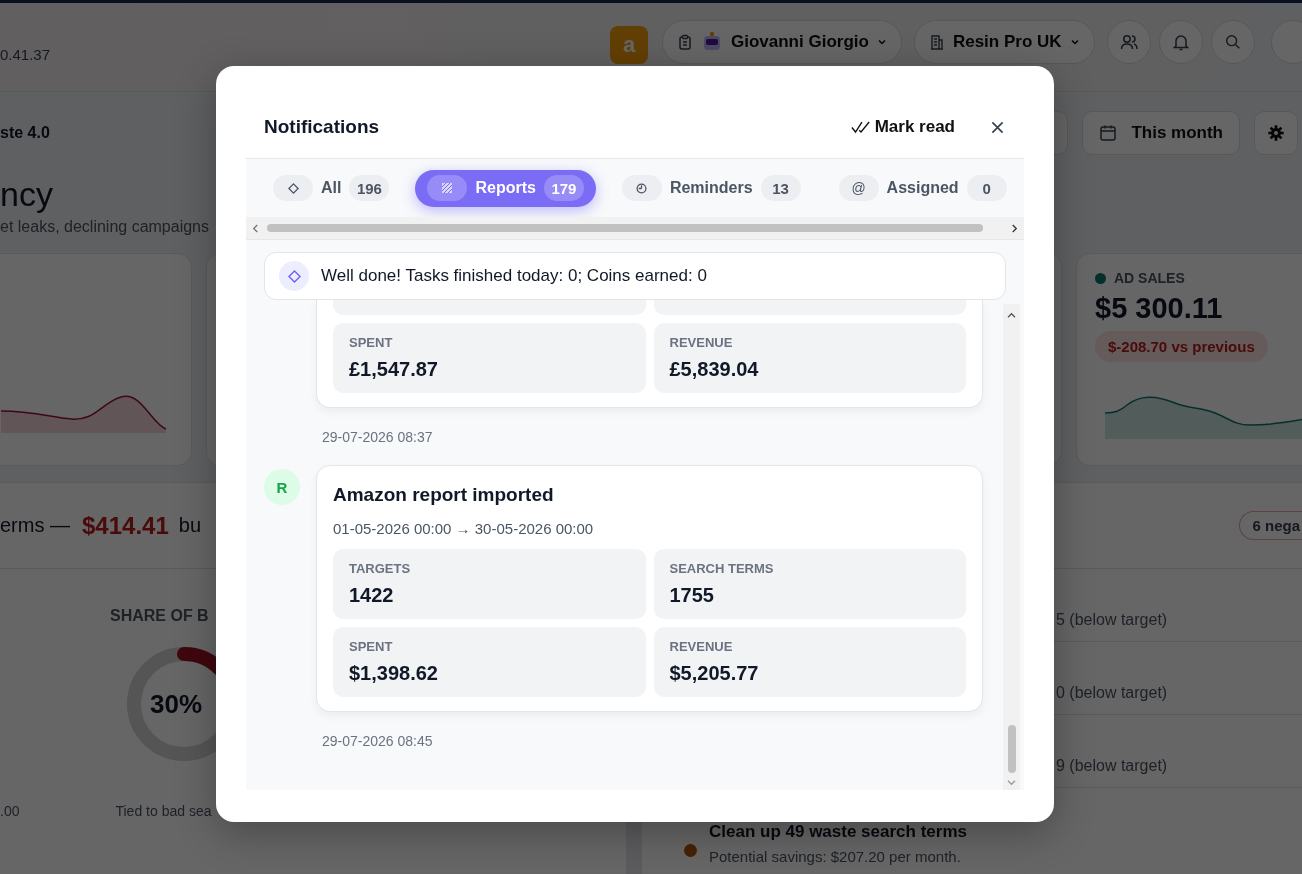  I want to click on bell-icon, so click(1180, 42).